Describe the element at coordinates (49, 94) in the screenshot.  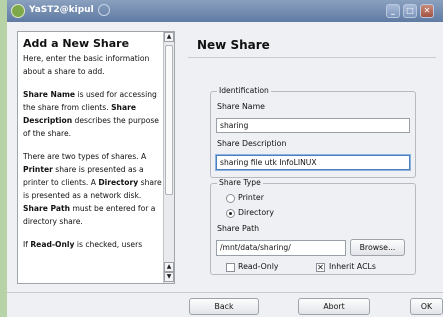
I see `help-term: Share Name` at that location.